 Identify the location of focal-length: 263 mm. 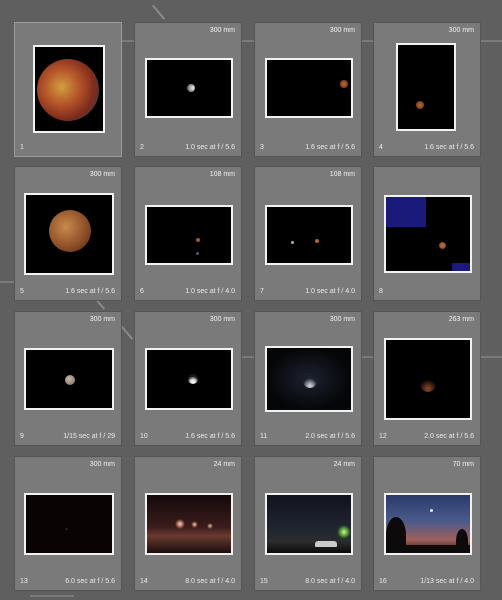
(461, 319).